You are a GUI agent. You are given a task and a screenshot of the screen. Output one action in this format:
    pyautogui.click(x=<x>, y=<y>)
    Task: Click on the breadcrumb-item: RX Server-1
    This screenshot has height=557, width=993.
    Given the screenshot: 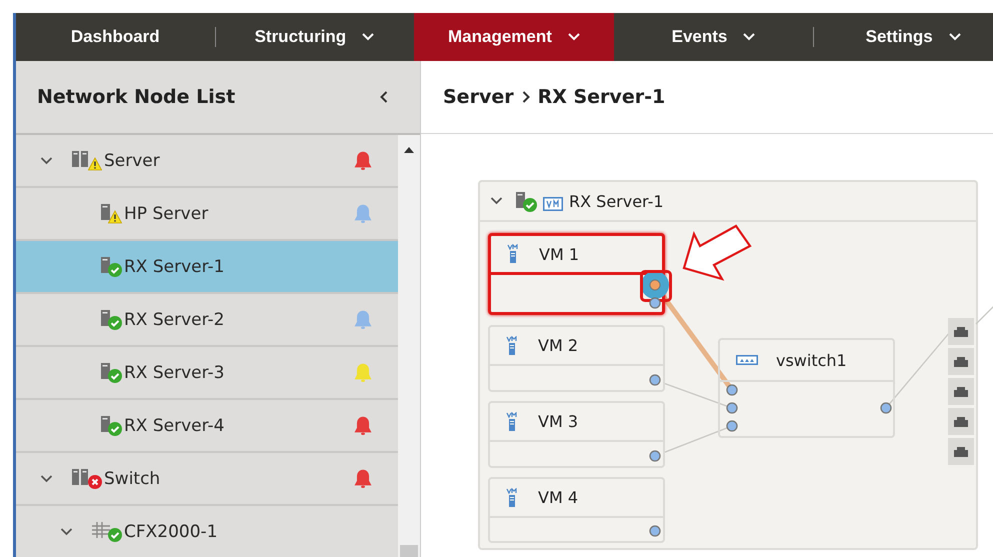 What is the action you would take?
    pyautogui.click(x=602, y=97)
    